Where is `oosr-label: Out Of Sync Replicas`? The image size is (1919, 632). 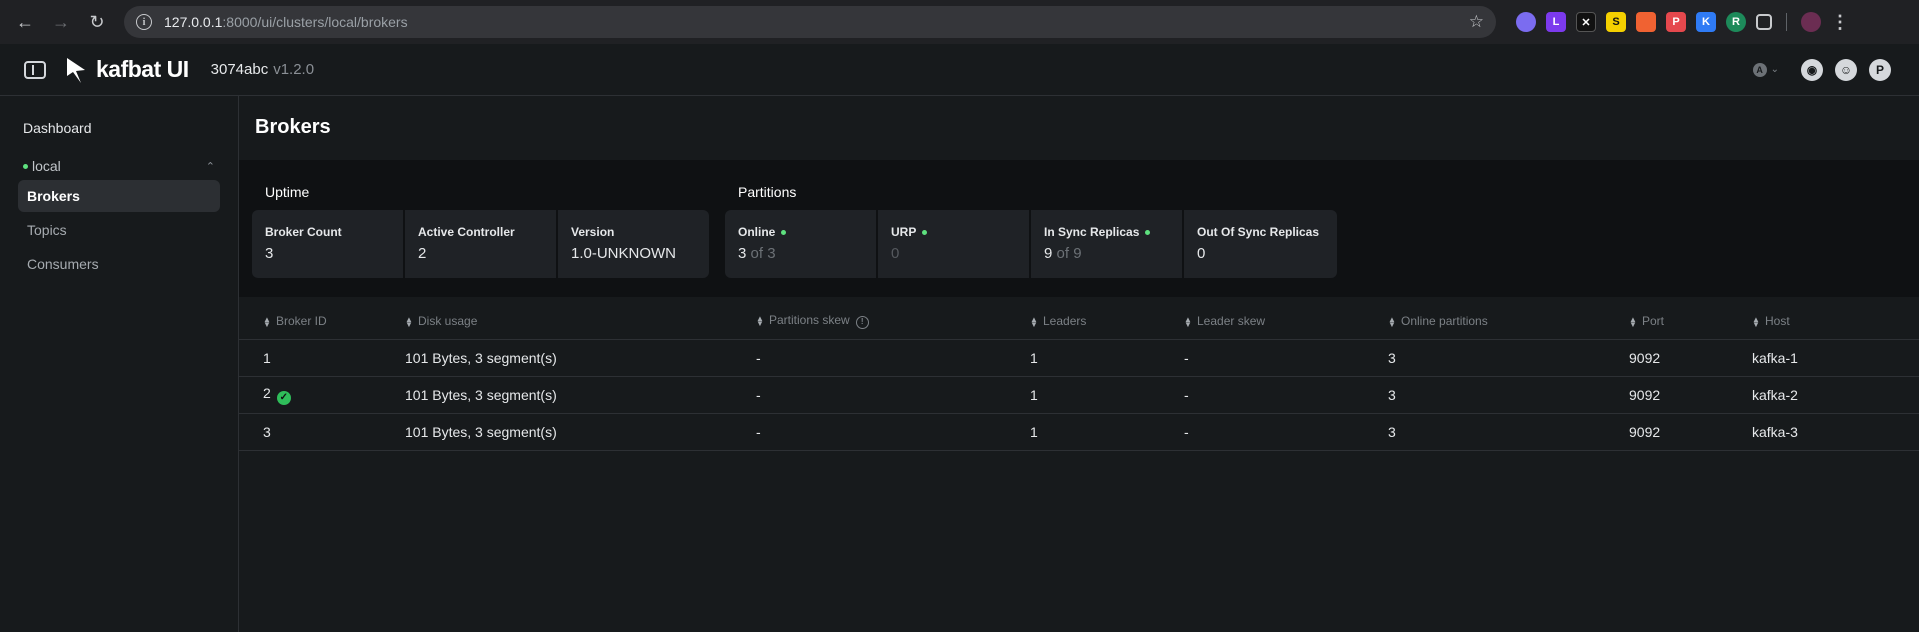 oosr-label: Out Of Sync Replicas is located at coordinates (1258, 232).